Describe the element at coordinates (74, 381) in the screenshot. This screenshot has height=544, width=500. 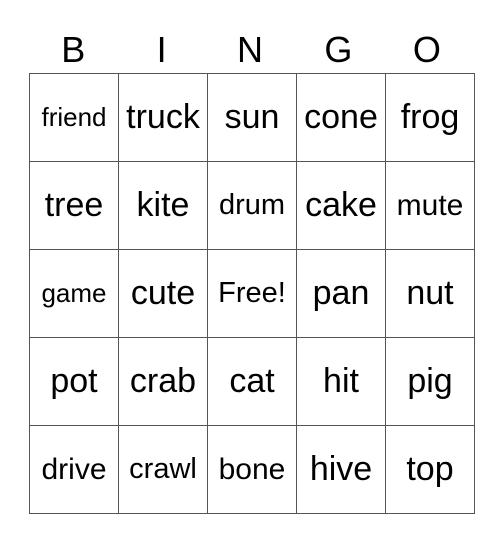
I see `bingo-cell: pot` at that location.